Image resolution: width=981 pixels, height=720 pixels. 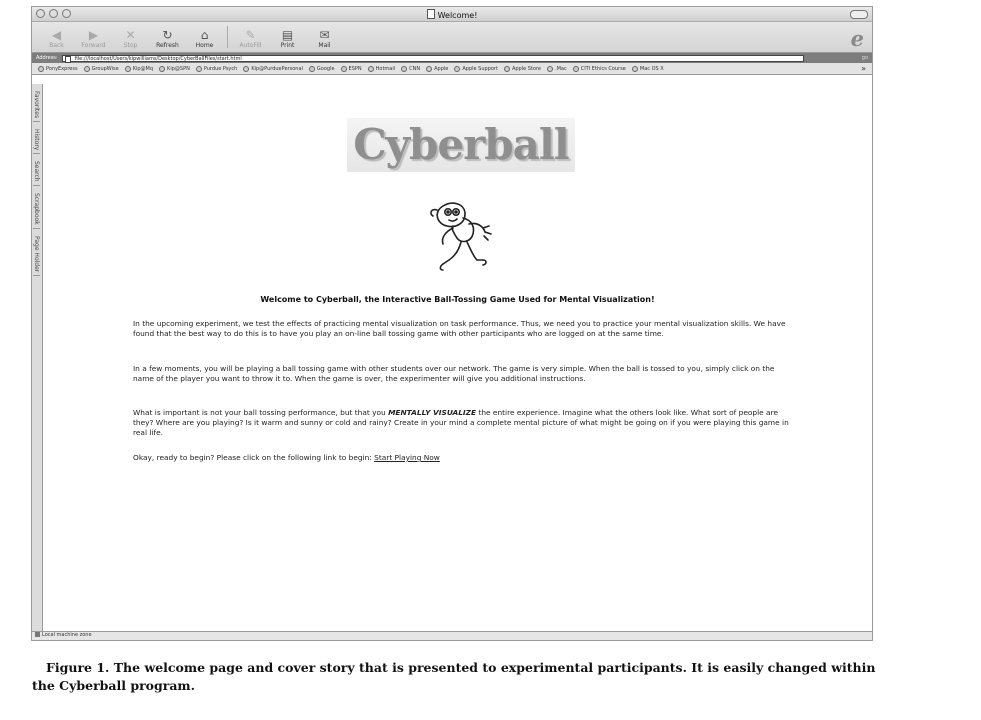 I want to click on internet-explorer-logo-icon: e, so click(x=857, y=38).